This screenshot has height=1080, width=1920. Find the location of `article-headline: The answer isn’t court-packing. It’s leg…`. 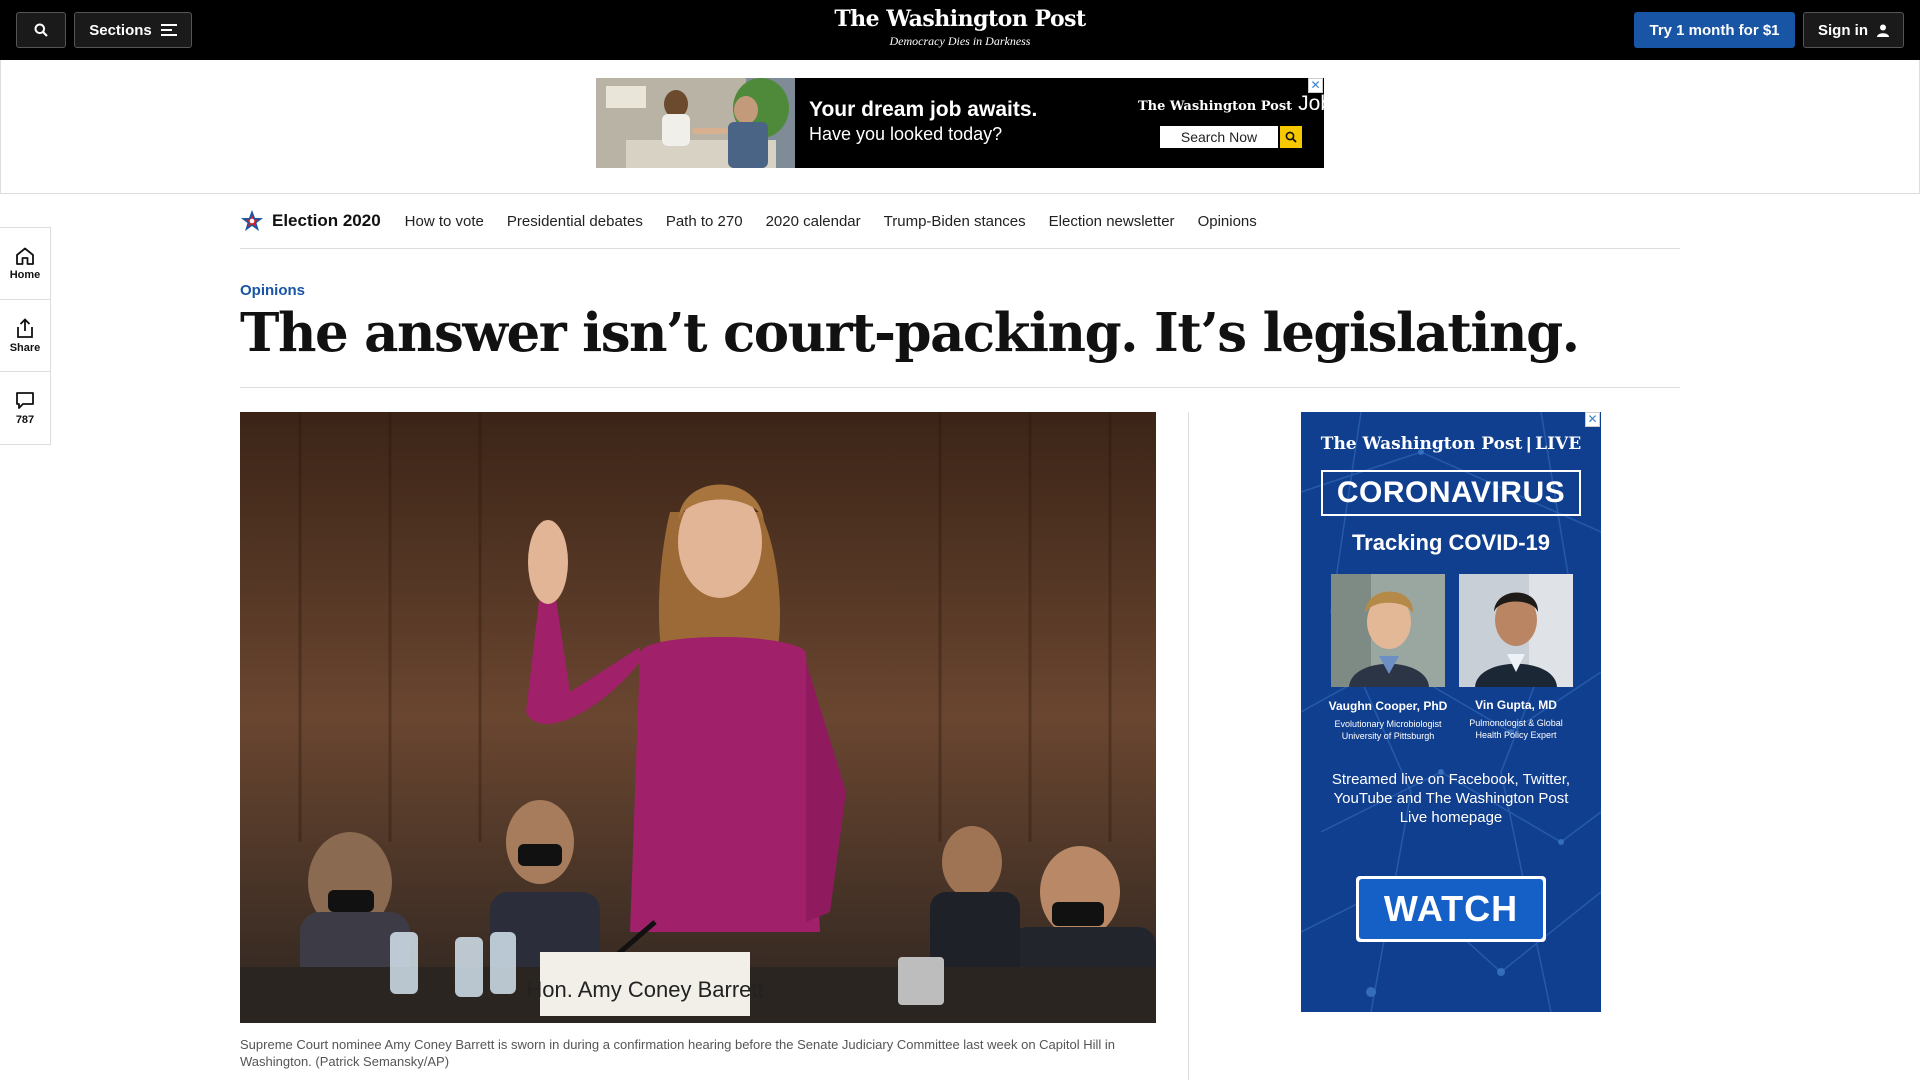

article-headline: The answer isn’t court-packing. It’s leg… is located at coordinates (910, 333).